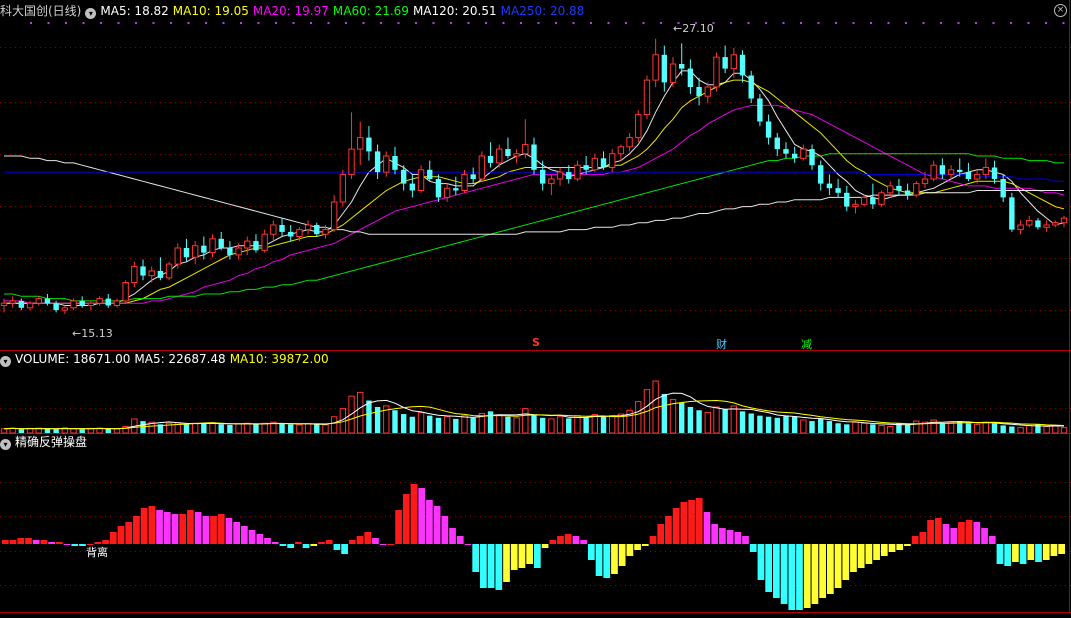 The height and width of the screenshot is (618, 1071). I want to click on close-icon: ×, so click(1060, 10).